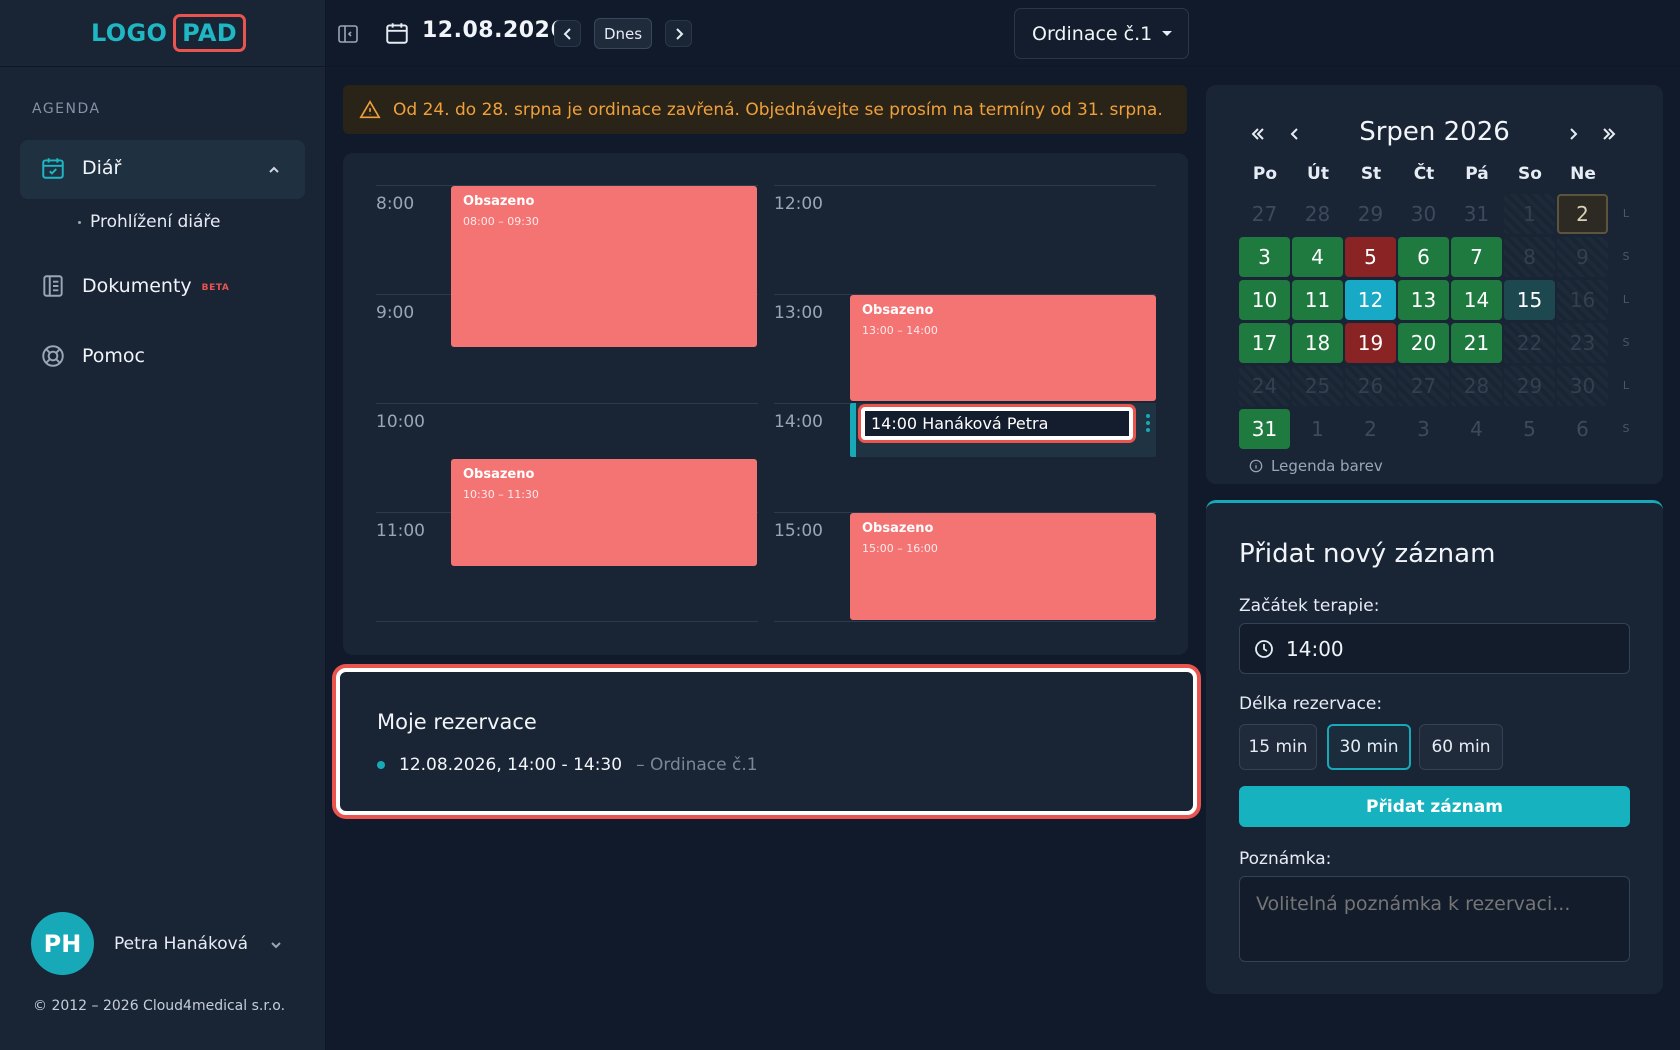  Describe the element at coordinates (1264, 343) in the screenshot. I see `calendar-day: 17` at that location.